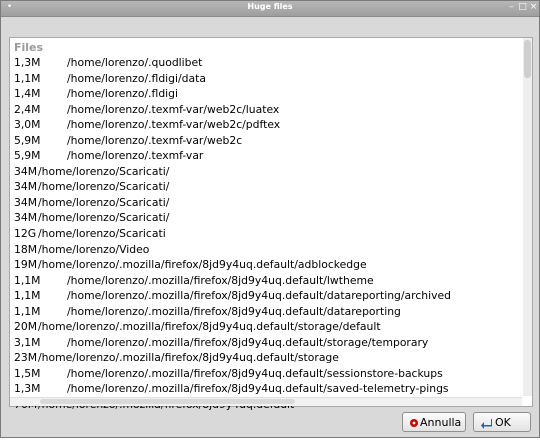  What do you see at coordinates (167, 401) in the screenshot?
I see `horizontal-scroll-thumb` at bounding box center [167, 401].